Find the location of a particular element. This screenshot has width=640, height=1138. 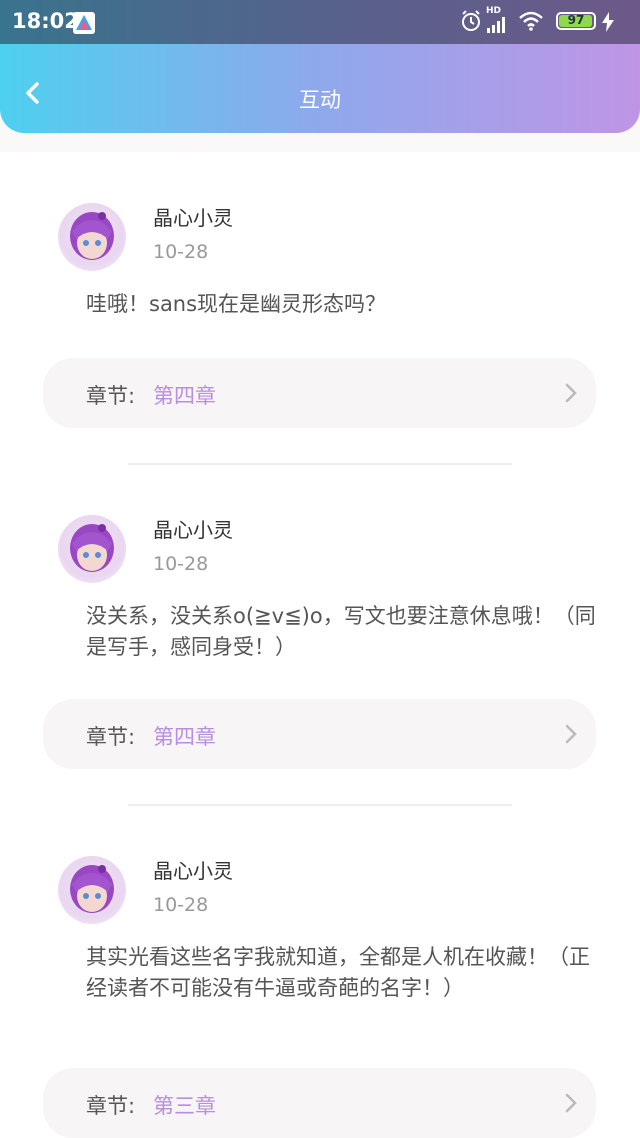

battery-icon: 97 is located at coordinates (576, 21).